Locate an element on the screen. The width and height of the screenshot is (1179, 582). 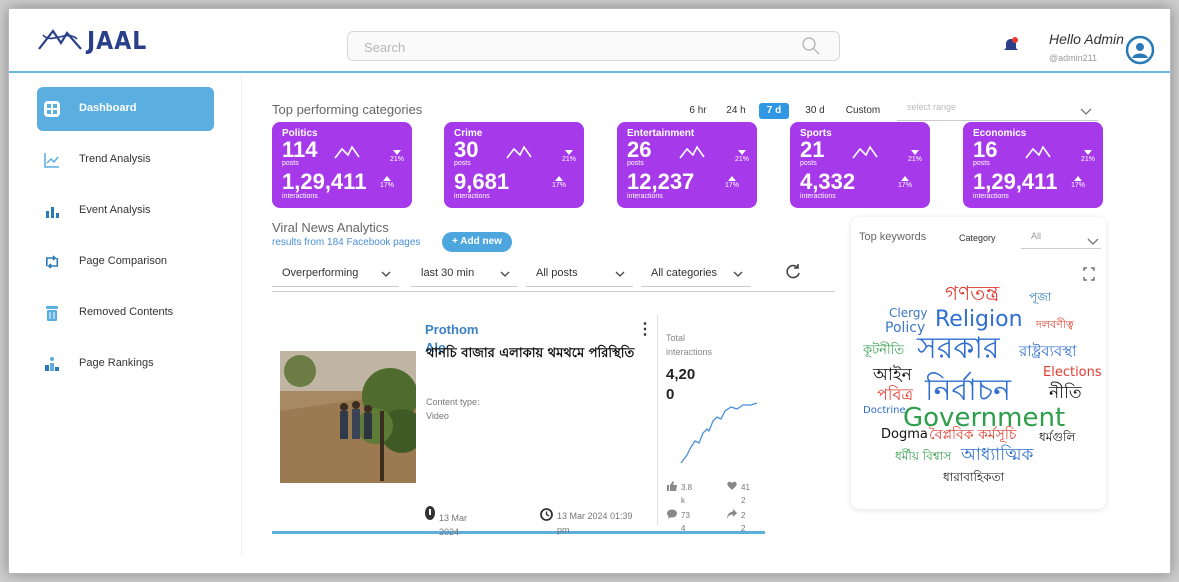
select-range-placeholder: select range is located at coordinates (932, 107).